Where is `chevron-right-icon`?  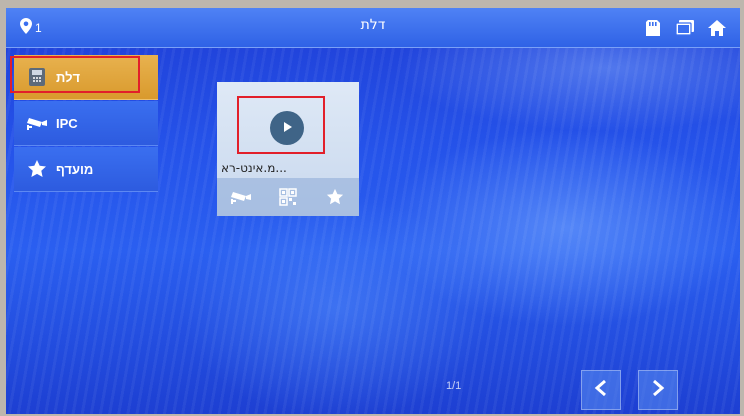
chevron-right-icon is located at coordinates (658, 390).